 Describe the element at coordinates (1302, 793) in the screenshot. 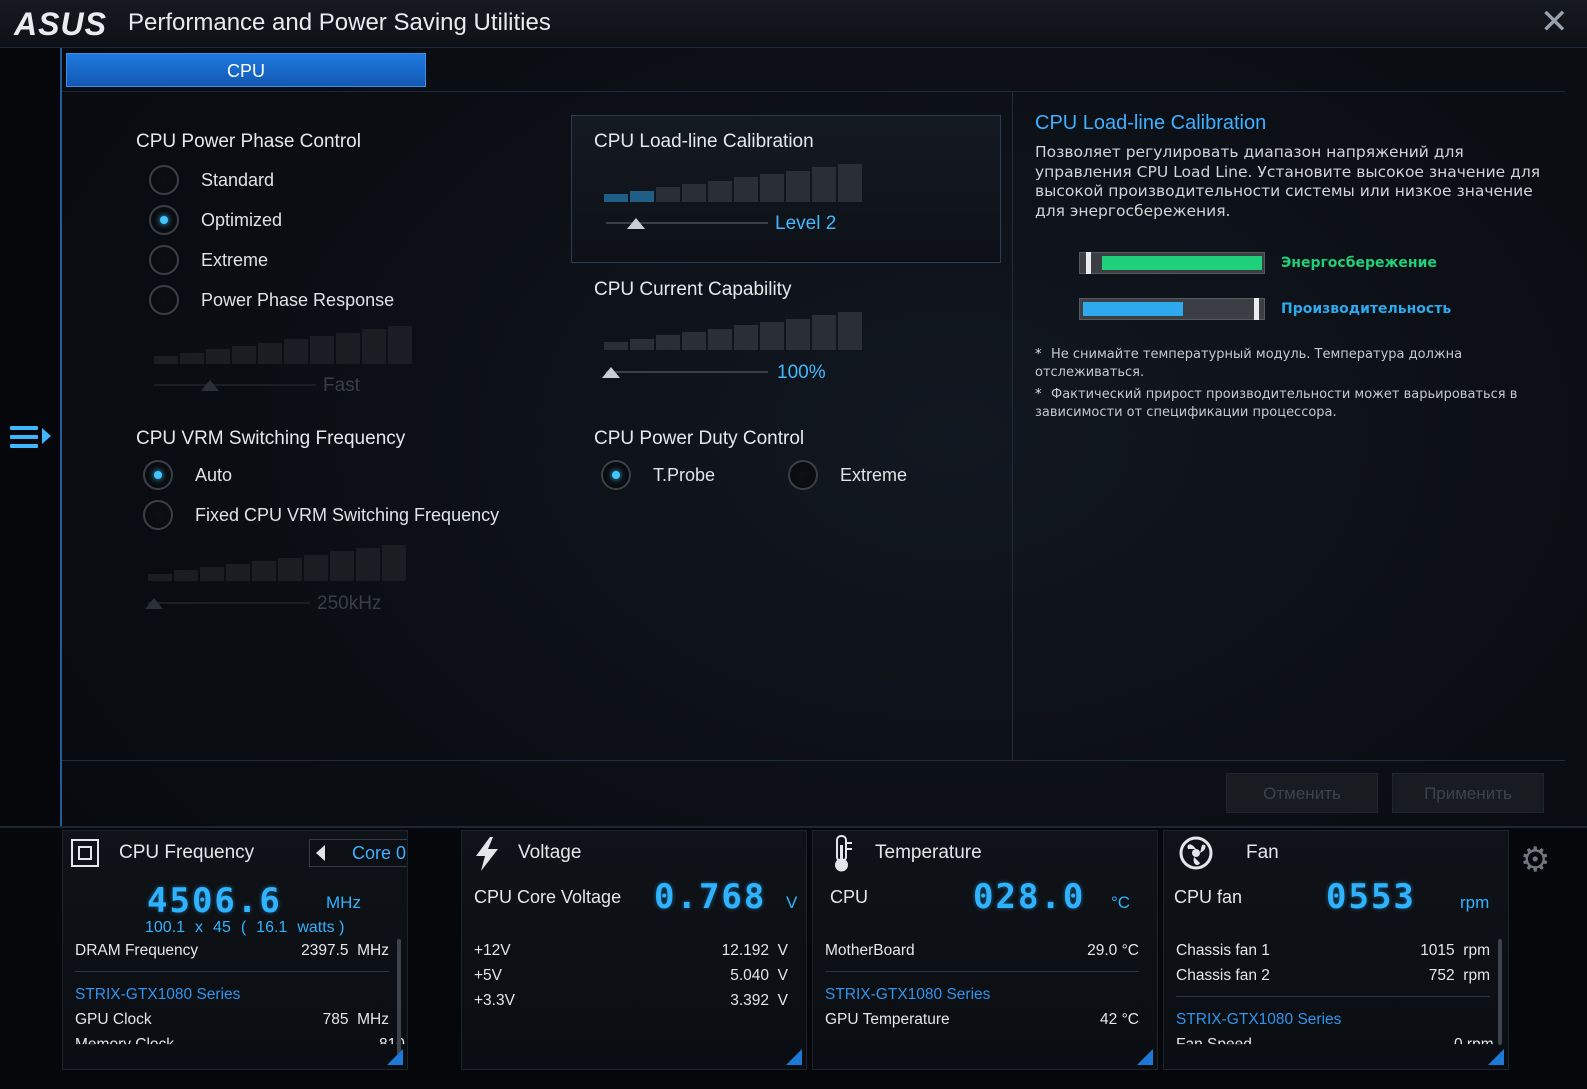

I see `cancel-button: Отменить` at that location.